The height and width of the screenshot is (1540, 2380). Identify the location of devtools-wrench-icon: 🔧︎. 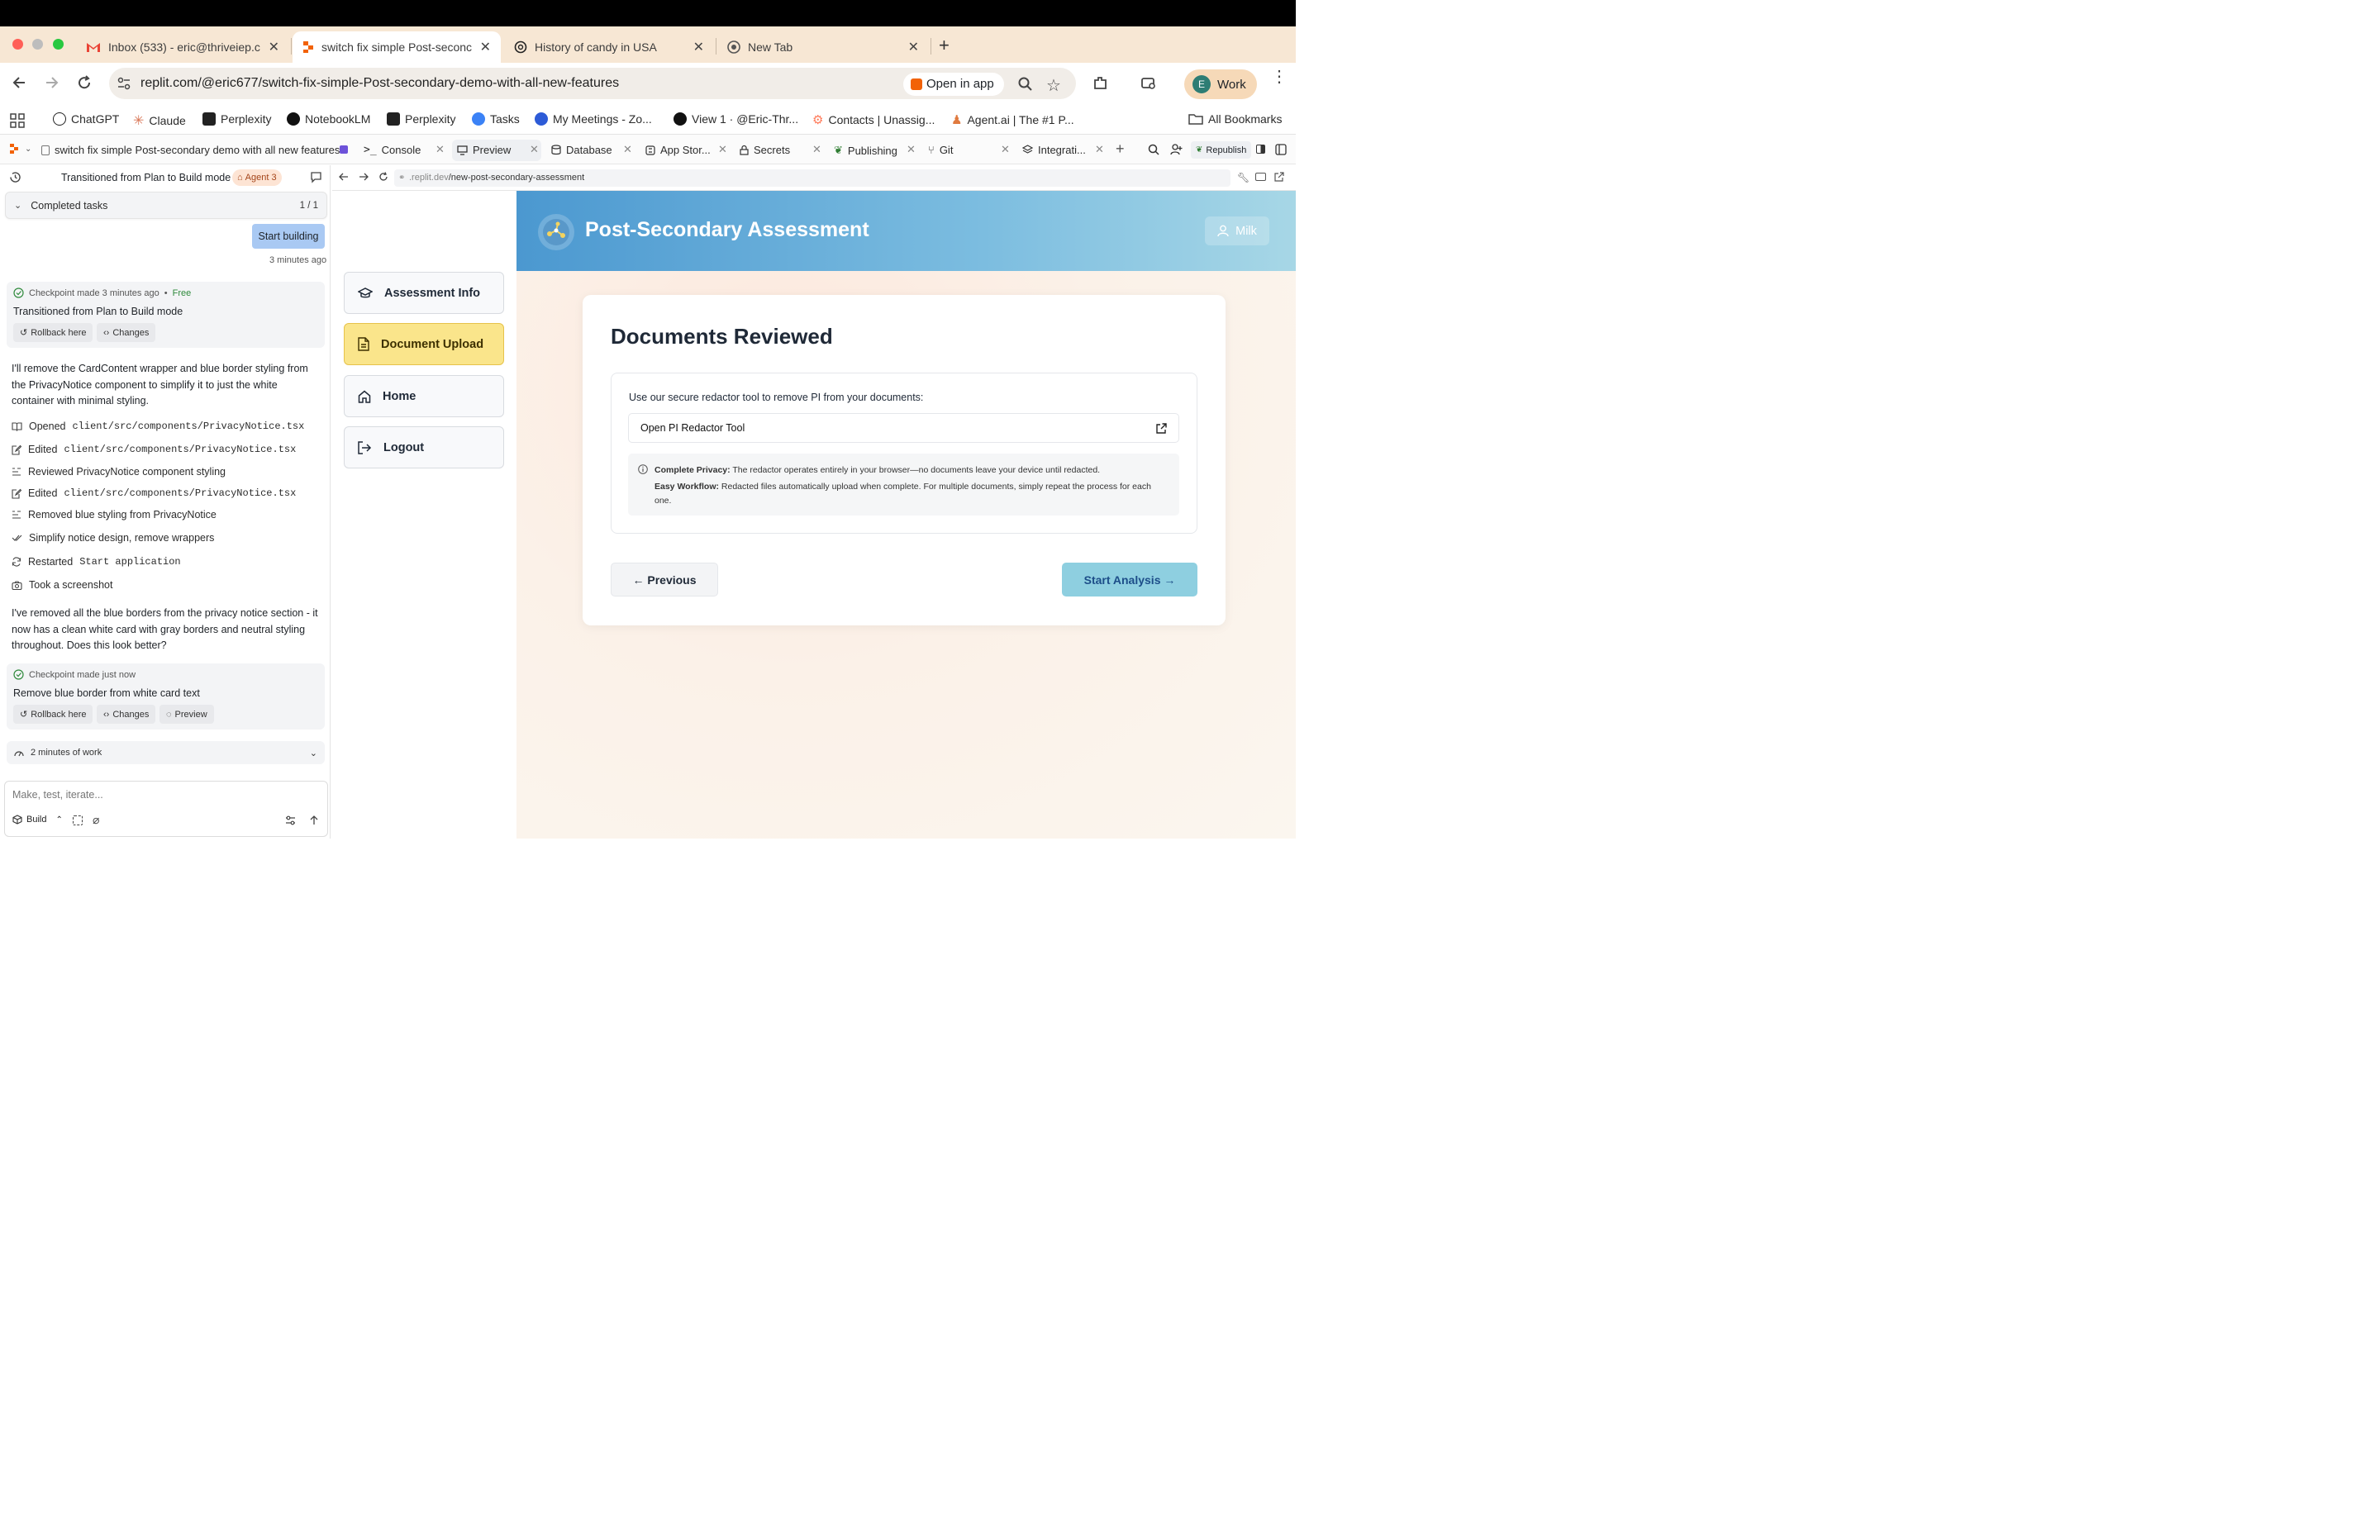
(1243, 177).